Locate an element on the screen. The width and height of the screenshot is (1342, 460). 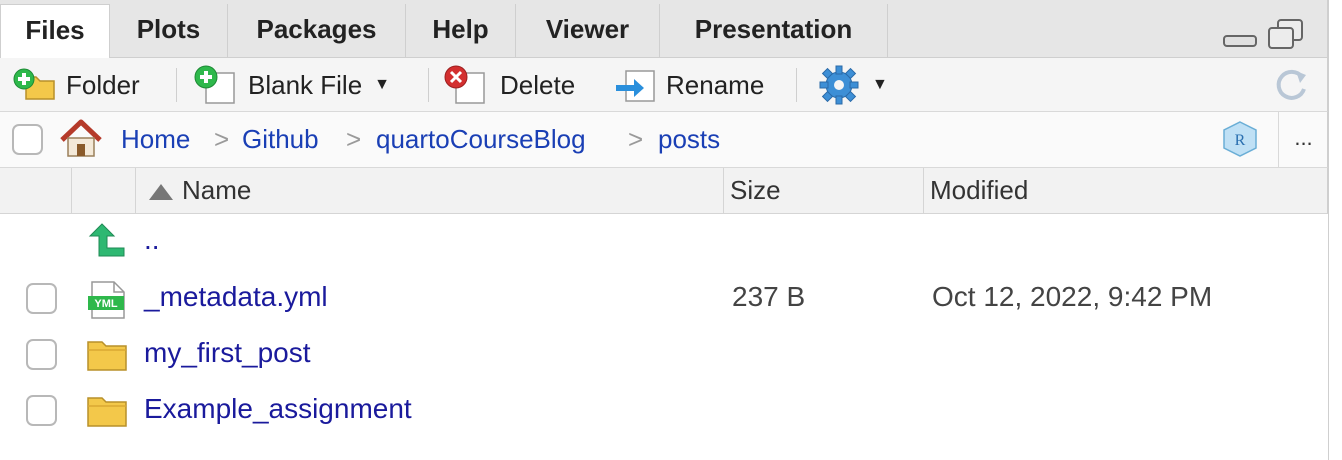
new-folder-label: Folder is located at coordinates (103, 84).